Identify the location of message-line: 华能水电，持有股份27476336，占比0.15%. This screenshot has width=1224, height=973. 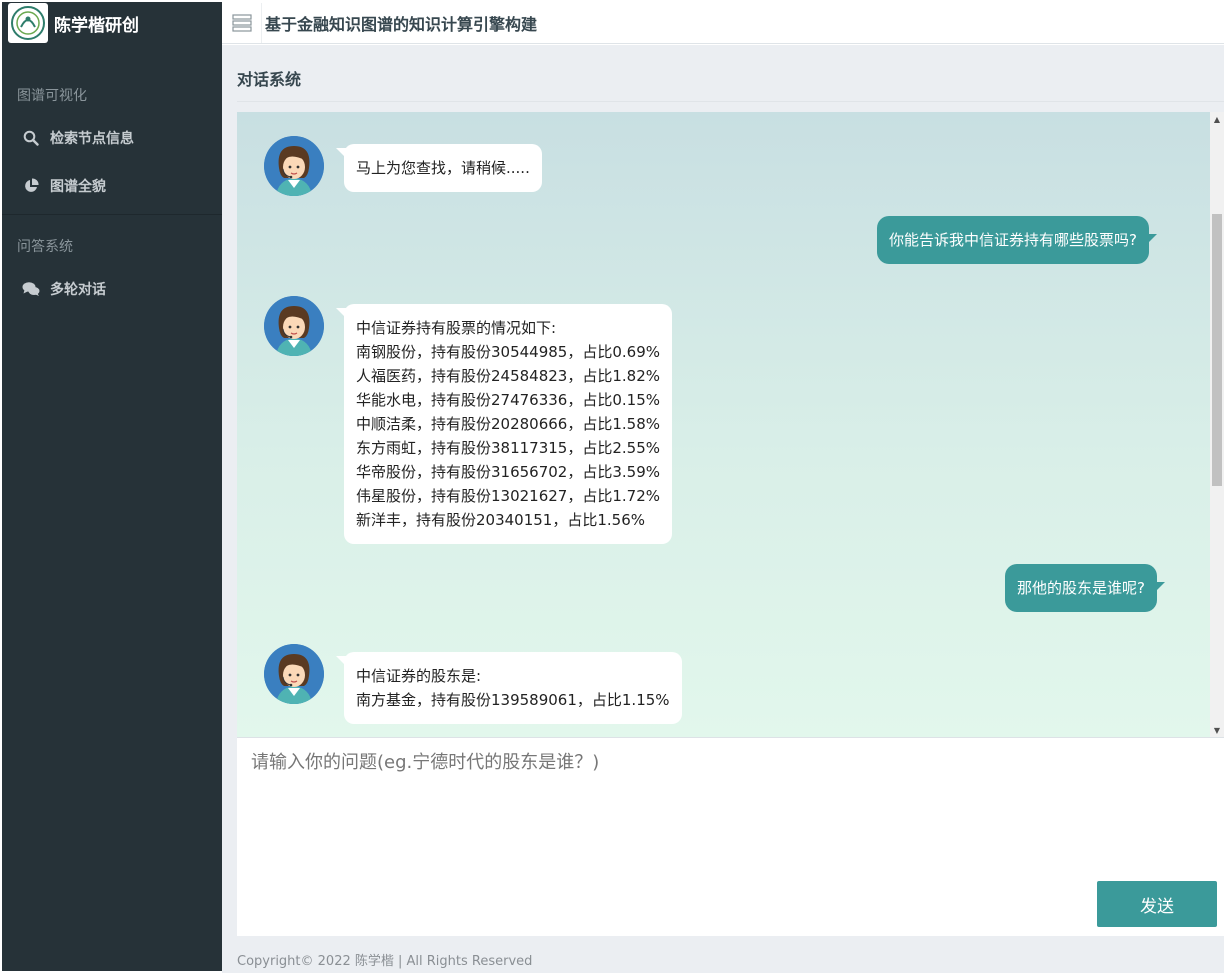
(508, 400).